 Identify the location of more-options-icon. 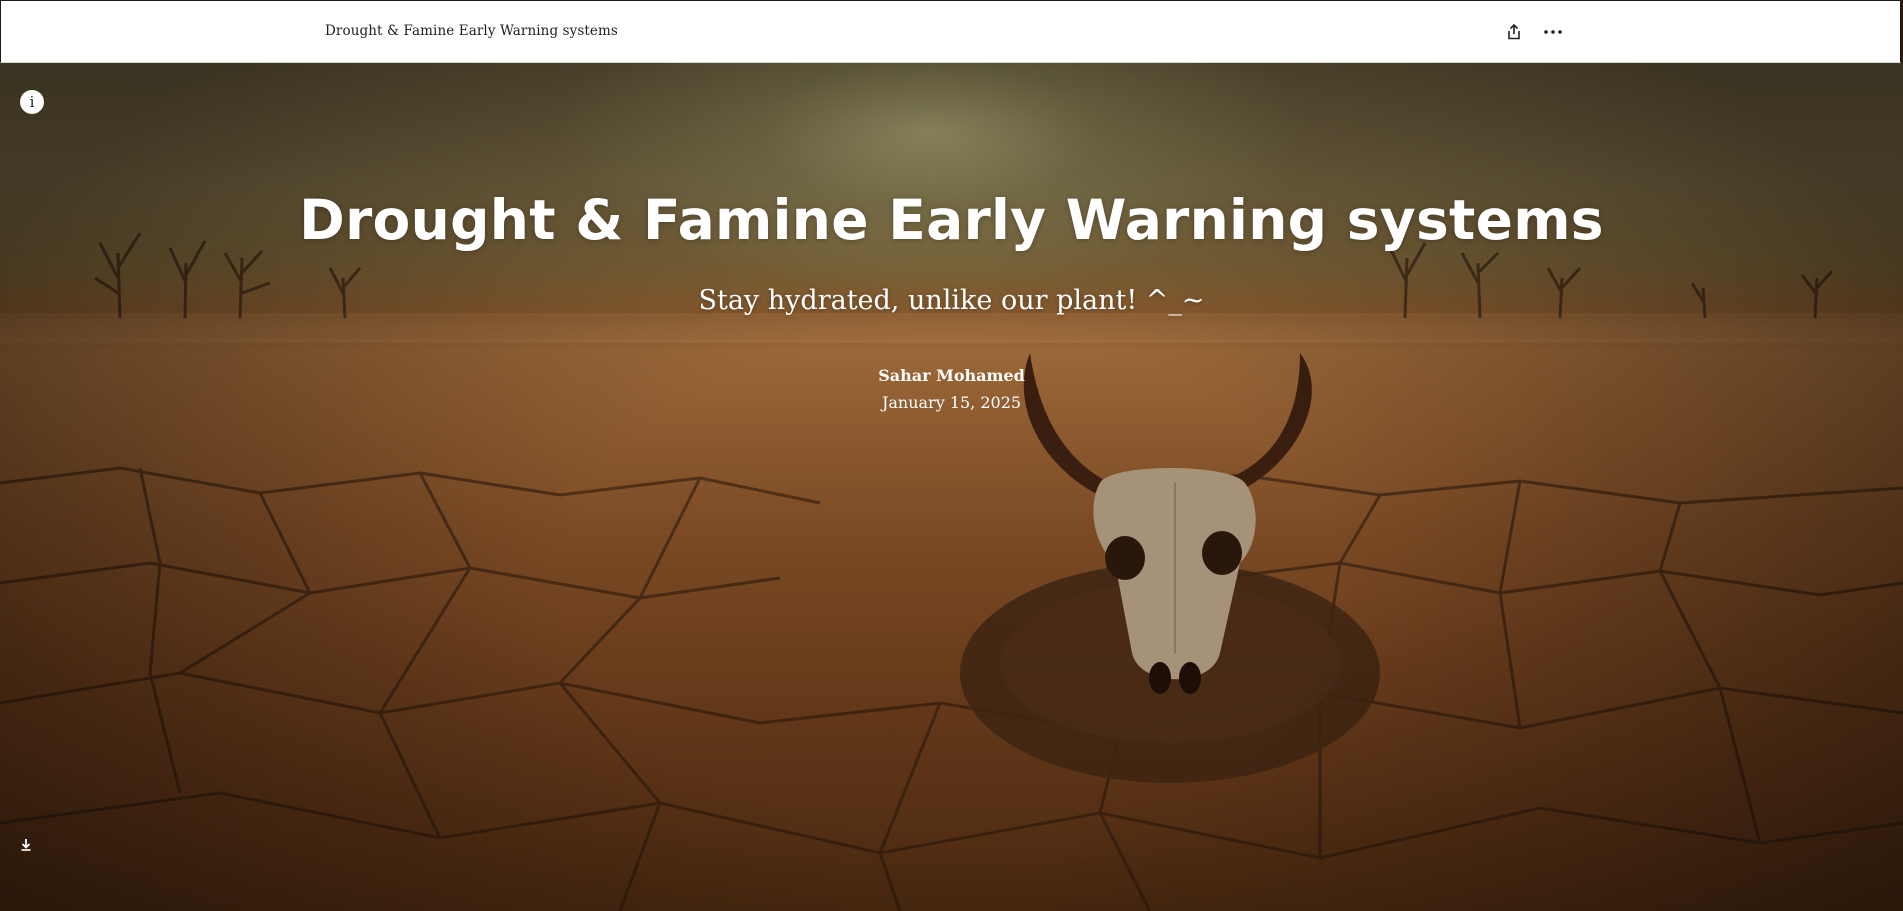
(1553, 32).